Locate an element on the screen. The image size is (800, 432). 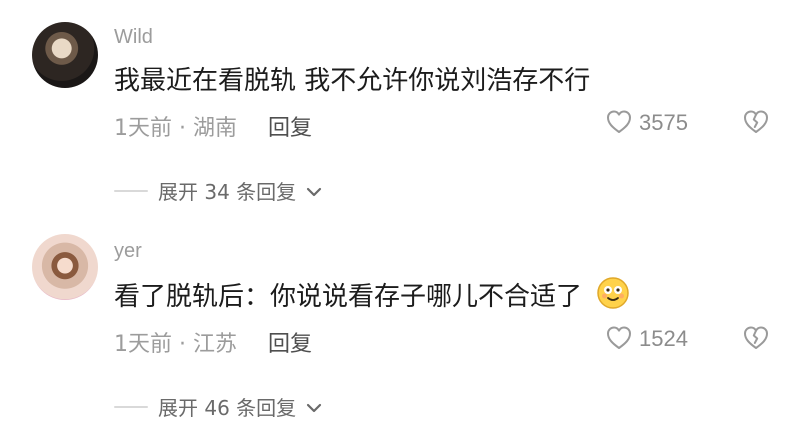
username: Wild is located at coordinates (133, 37).